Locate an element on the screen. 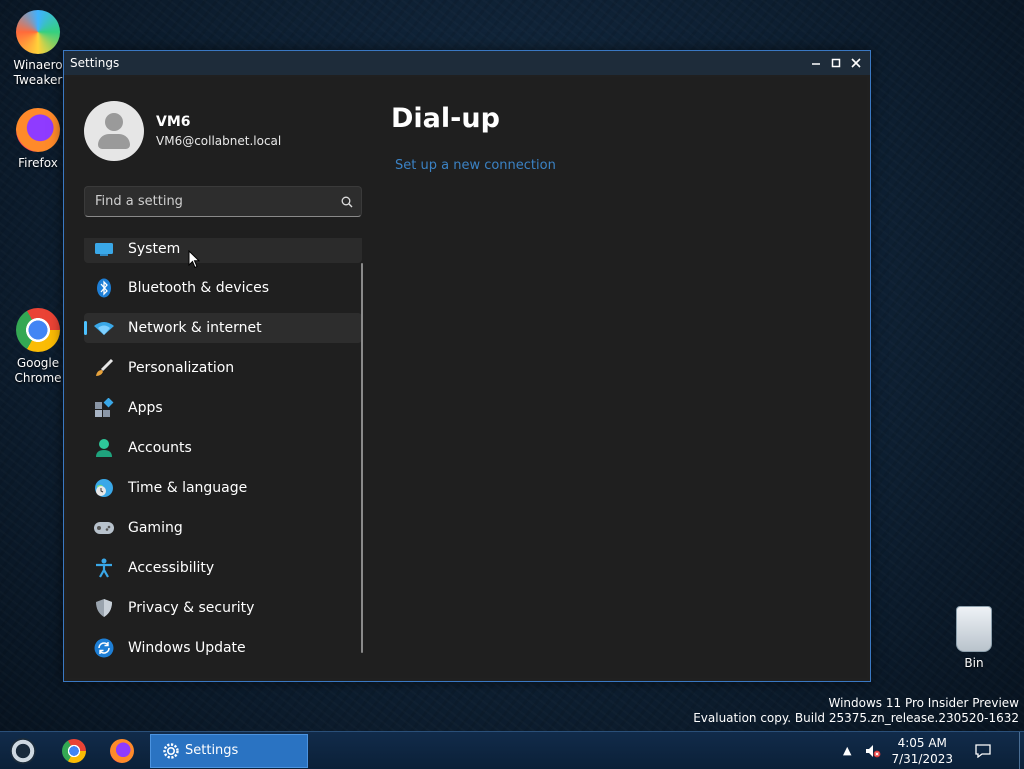 The height and width of the screenshot is (769, 1024). page-title: Dial-up is located at coordinates (445, 118).